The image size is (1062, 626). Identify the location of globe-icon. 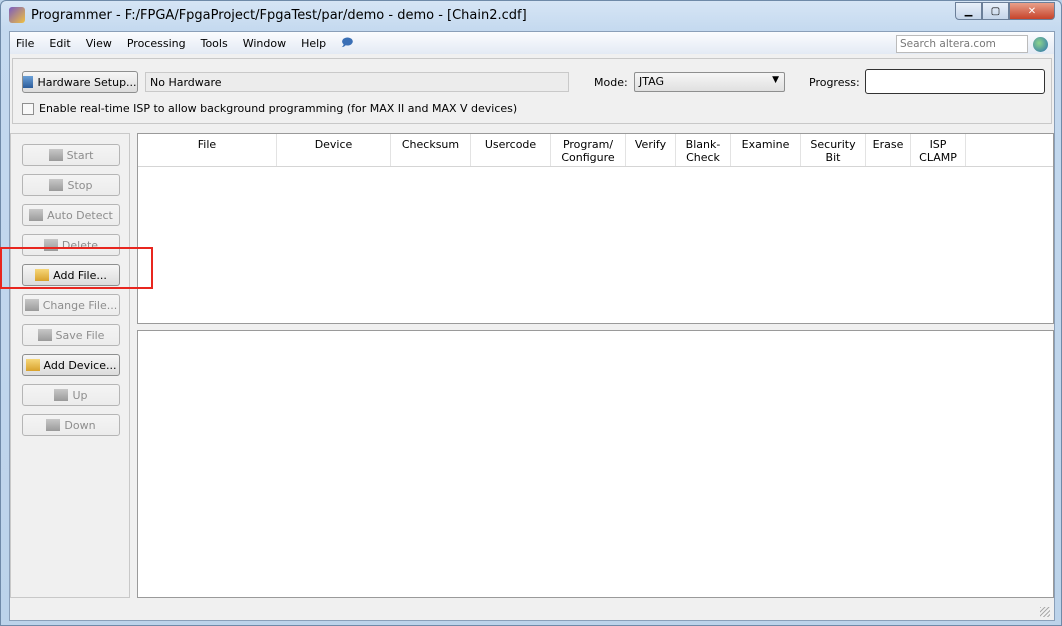
(1040, 44).